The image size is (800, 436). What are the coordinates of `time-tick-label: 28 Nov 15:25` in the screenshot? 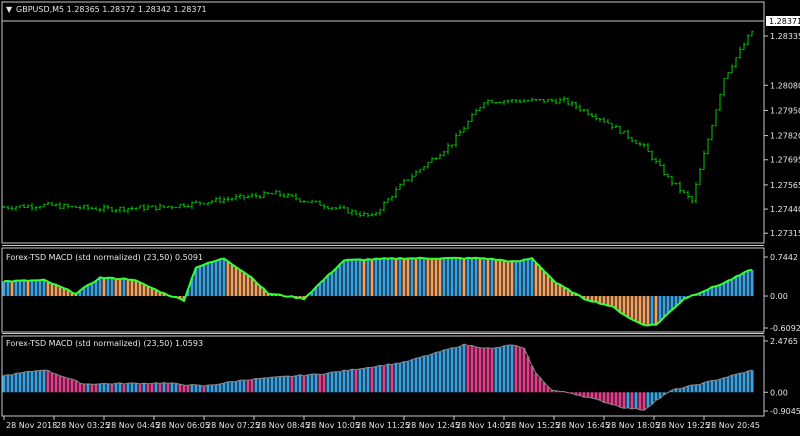 It's located at (533, 425).